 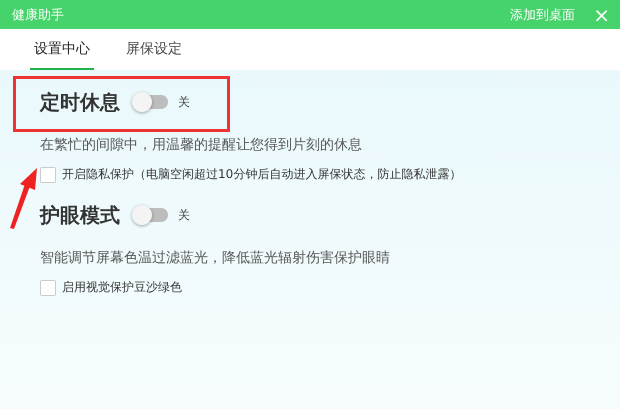 I want to click on window-title: 健康助手, so click(x=38, y=15).